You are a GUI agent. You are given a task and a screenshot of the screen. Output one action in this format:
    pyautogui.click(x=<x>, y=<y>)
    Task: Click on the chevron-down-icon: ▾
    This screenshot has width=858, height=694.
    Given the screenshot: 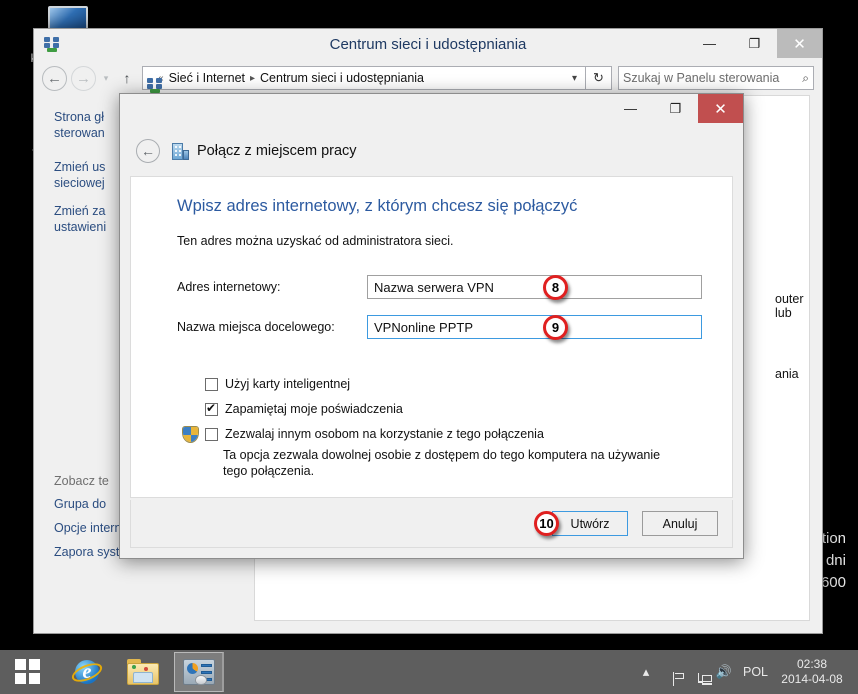 What is the action you would take?
    pyautogui.click(x=106, y=78)
    